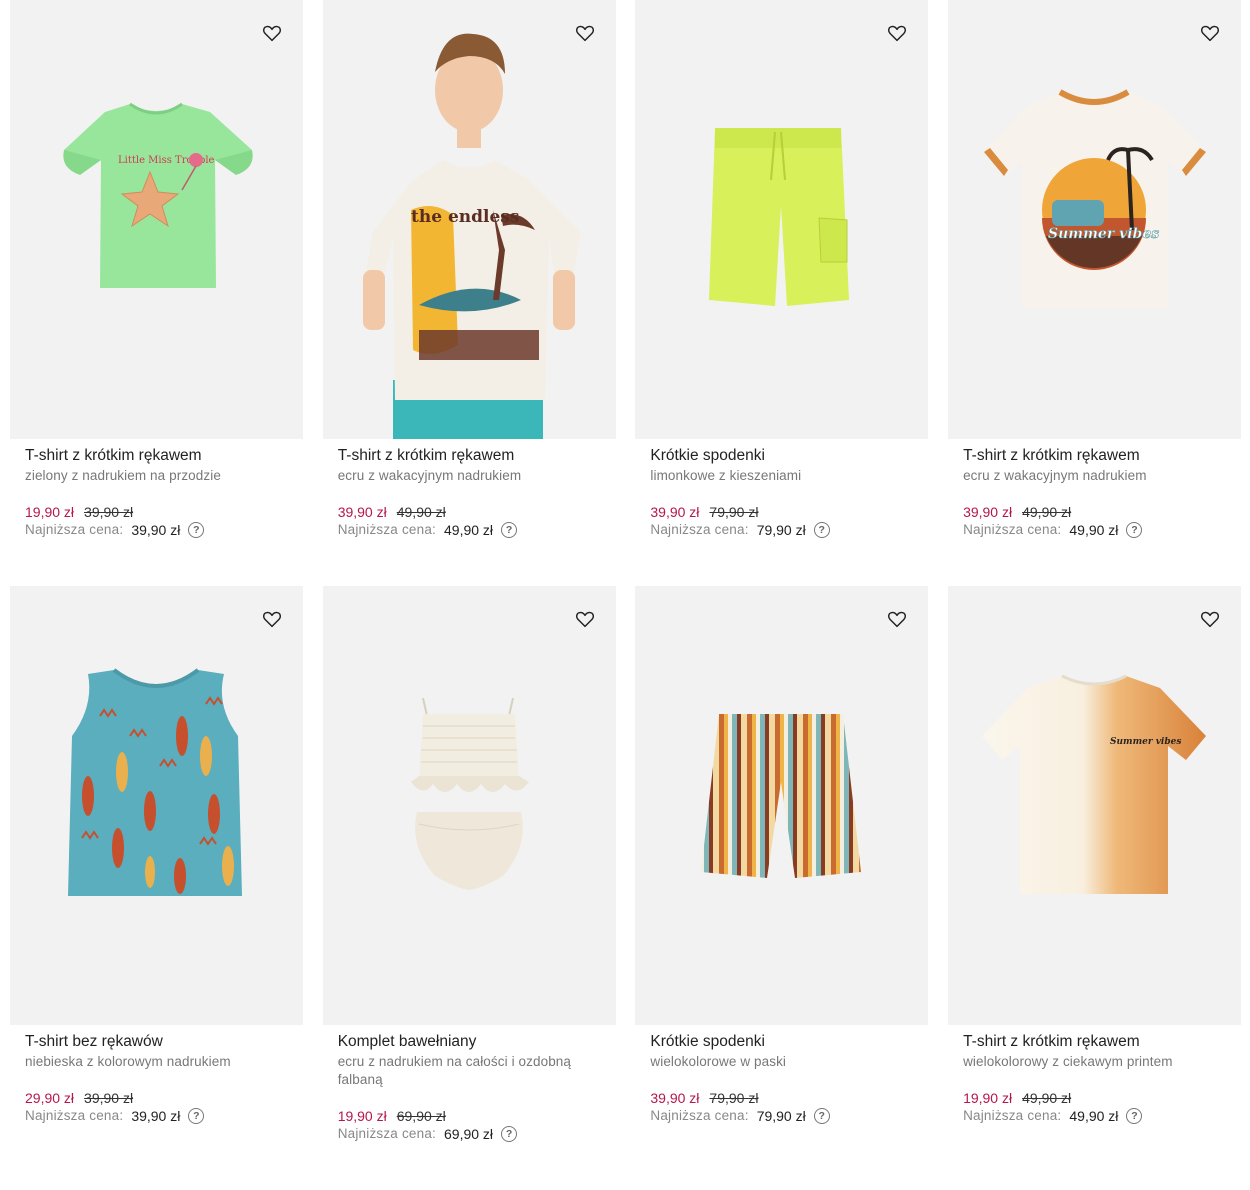  Describe the element at coordinates (1145, 742) in the screenshot. I see `print-text: Summer vibes` at that location.